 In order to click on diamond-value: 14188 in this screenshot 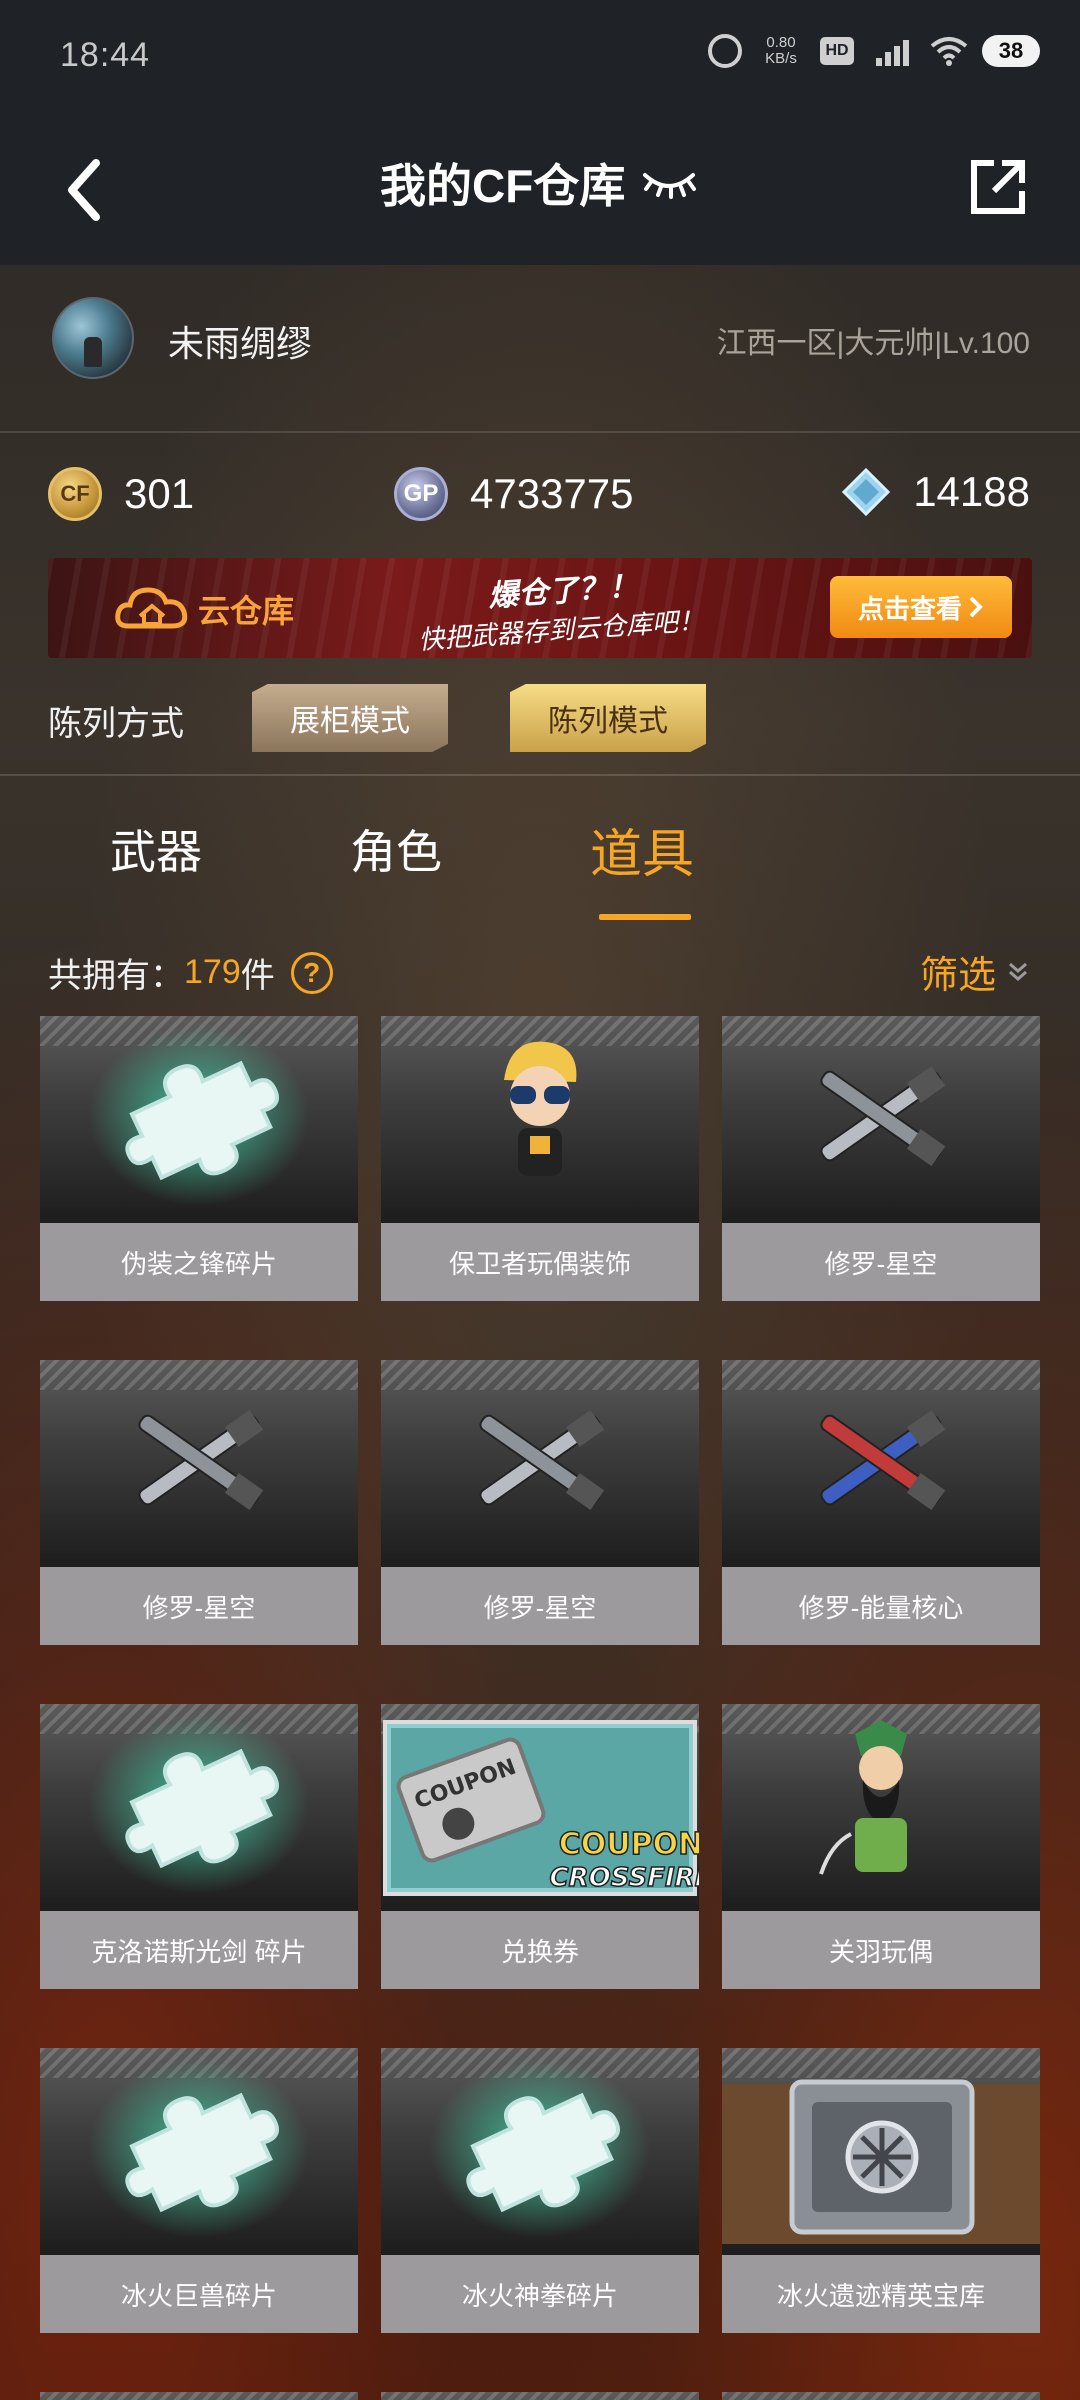, I will do `click(971, 491)`.